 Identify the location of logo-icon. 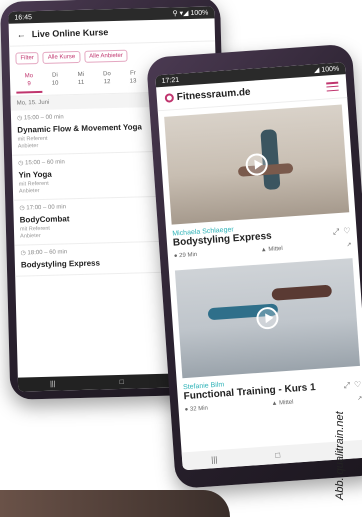
(169, 98).